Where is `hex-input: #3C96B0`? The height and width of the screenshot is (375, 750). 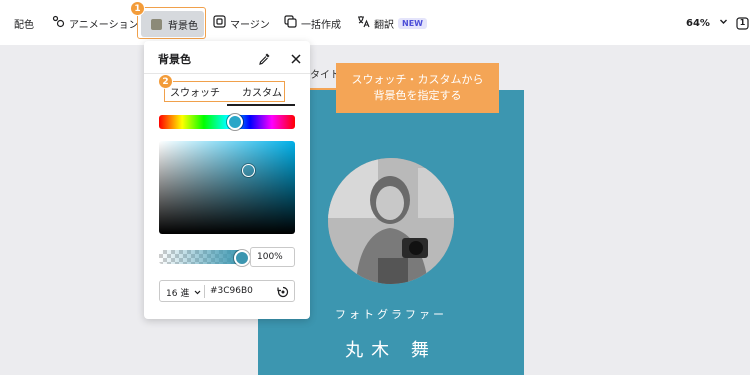
hex-input: #3C96B0 is located at coordinates (231, 291).